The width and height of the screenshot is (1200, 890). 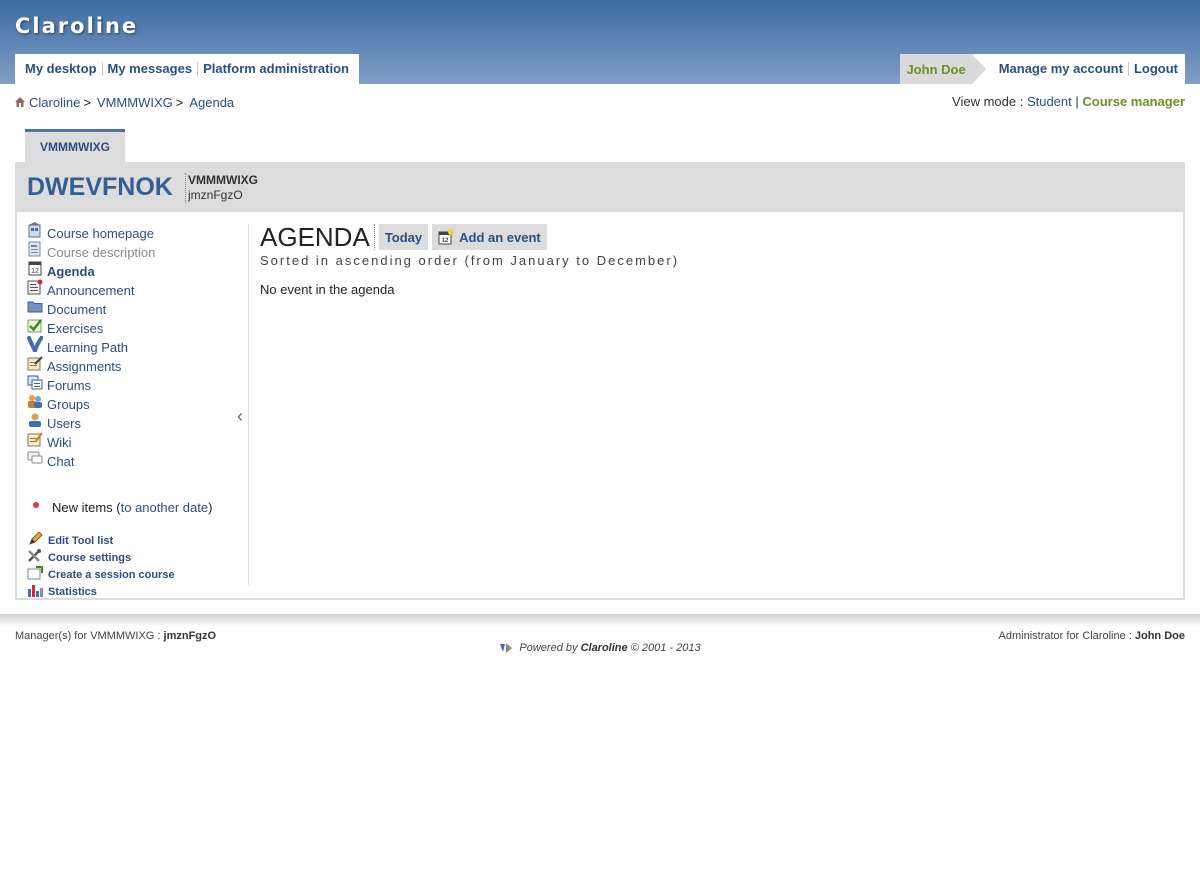 What do you see at coordinates (88, 636) in the screenshot?
I see `managers-label: Manager(s) for VMMMWIXG :` at bounding box center [88, 636].